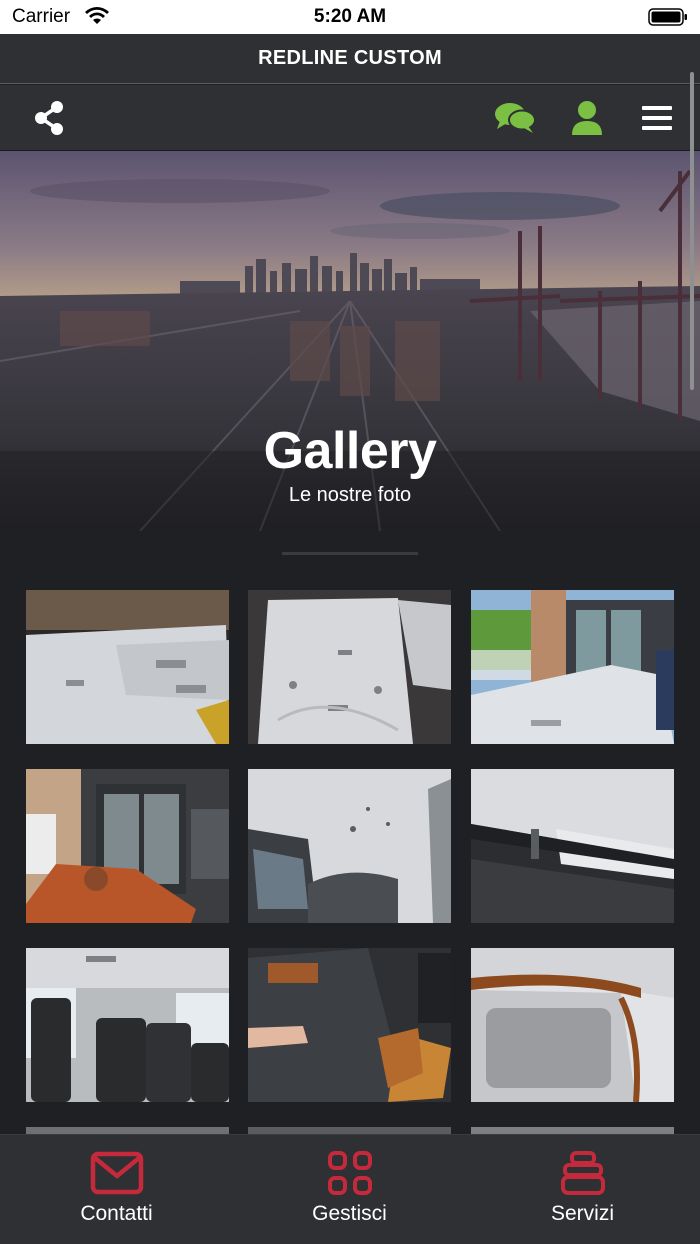 This screenshot has height=1244, width=700. I want to click on tab-servizi: Servizi, so click(582, 1189).